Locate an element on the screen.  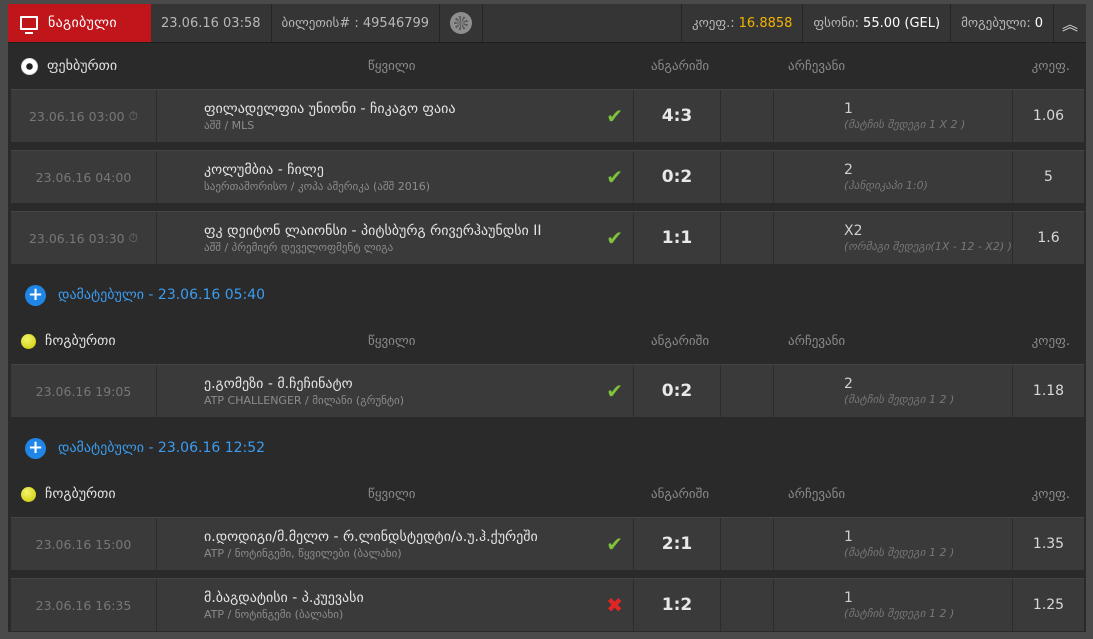
event-date: 23.06.16 03:30 ⏱ is located at coordinates (84, 238).